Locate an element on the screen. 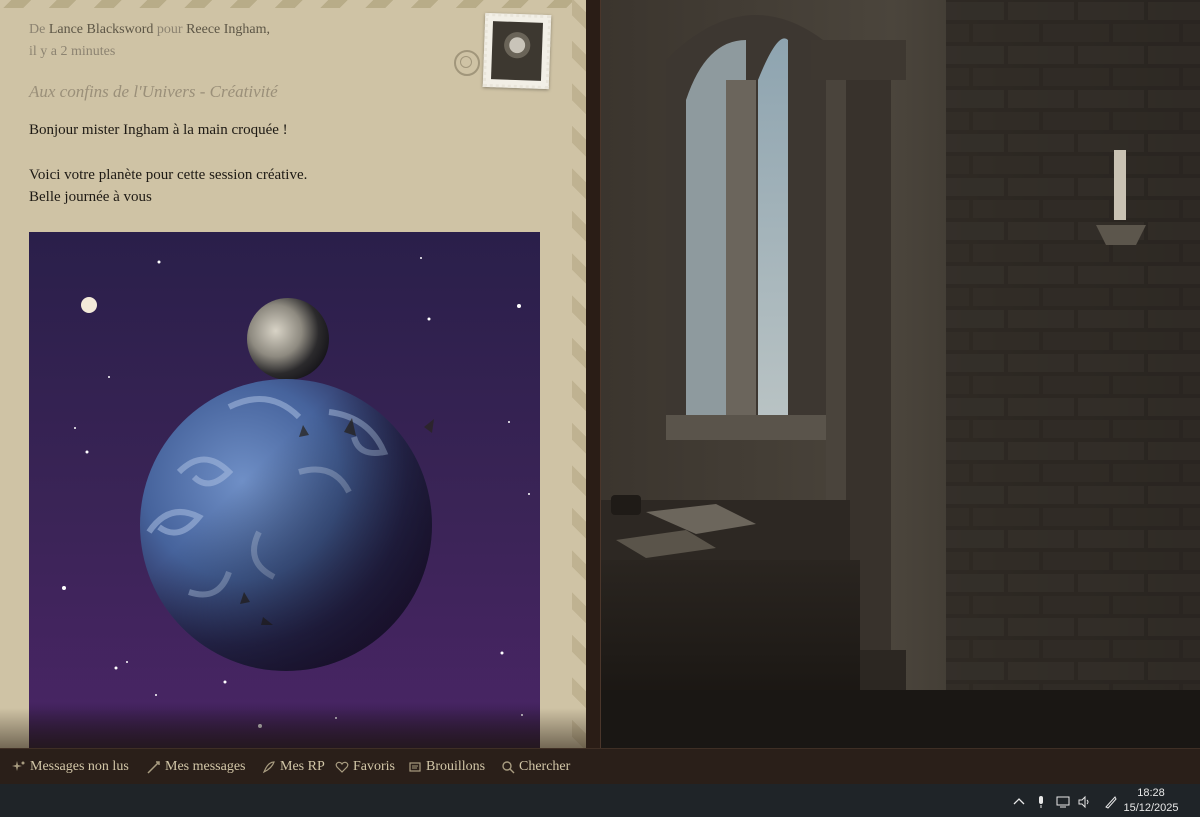 The width and height of the screenshot is (1200, 817). sender-avatar is located at coordinates (517, 51).